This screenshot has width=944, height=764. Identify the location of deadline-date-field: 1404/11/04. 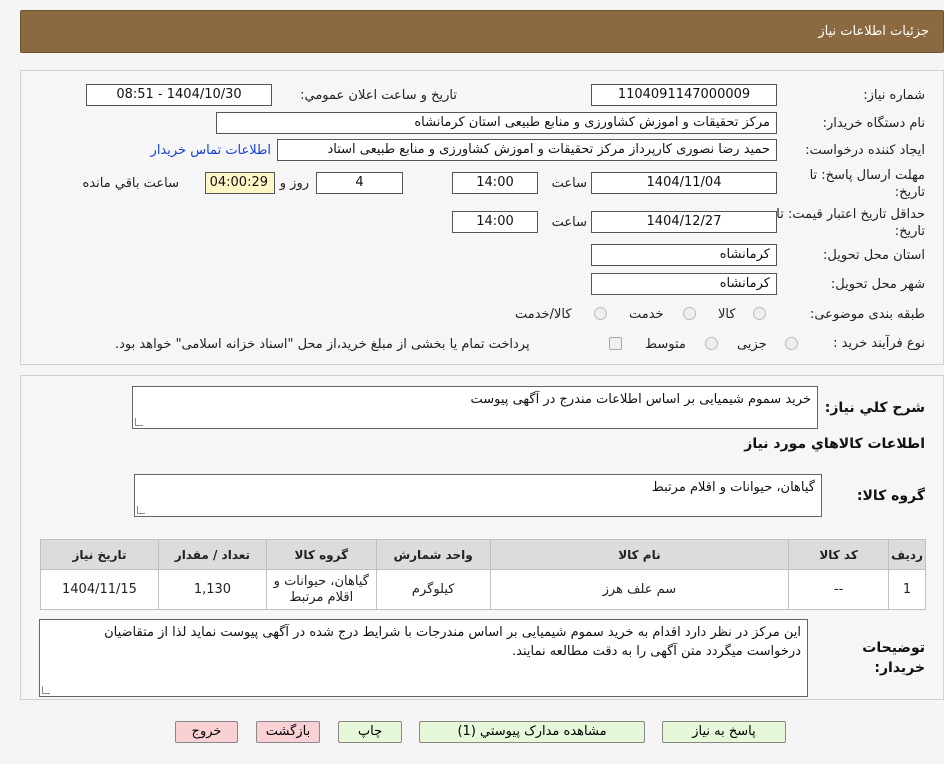
(684, 183).